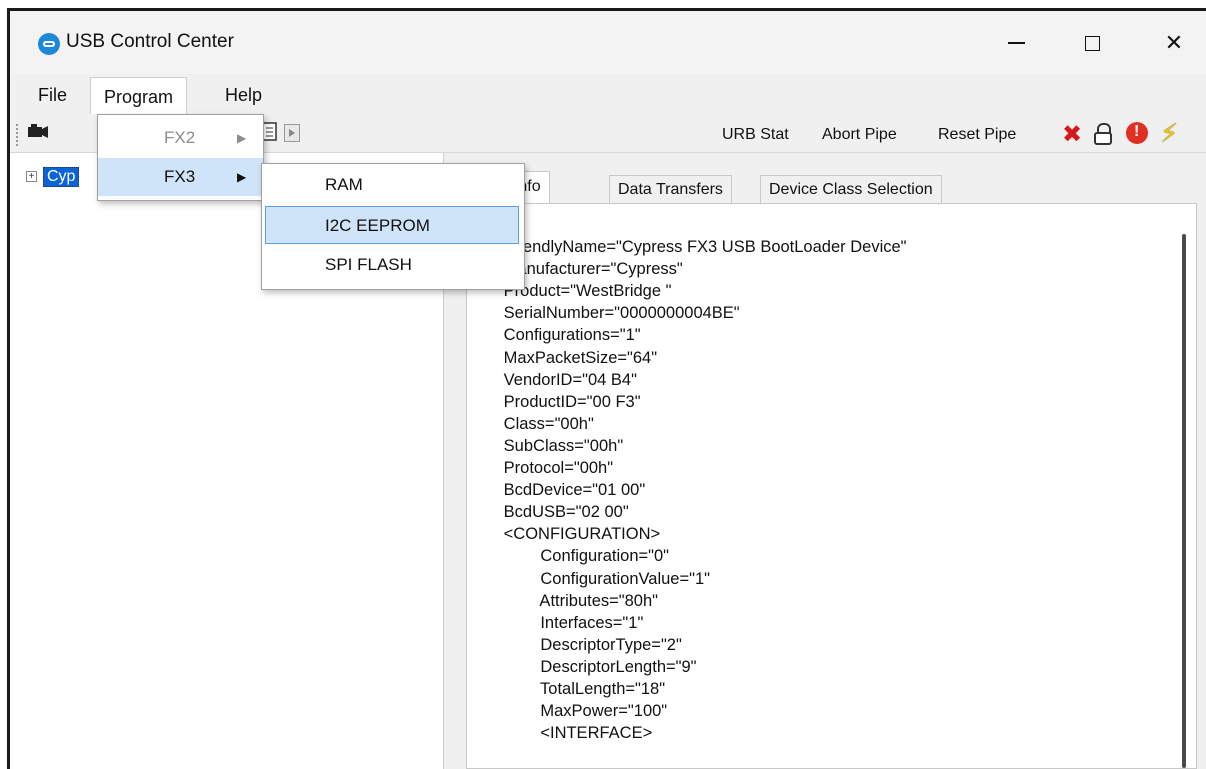 The image size is (1206, 769). I want to click on descriptor-line: MaxPacketSize="64", so click(562, 357).